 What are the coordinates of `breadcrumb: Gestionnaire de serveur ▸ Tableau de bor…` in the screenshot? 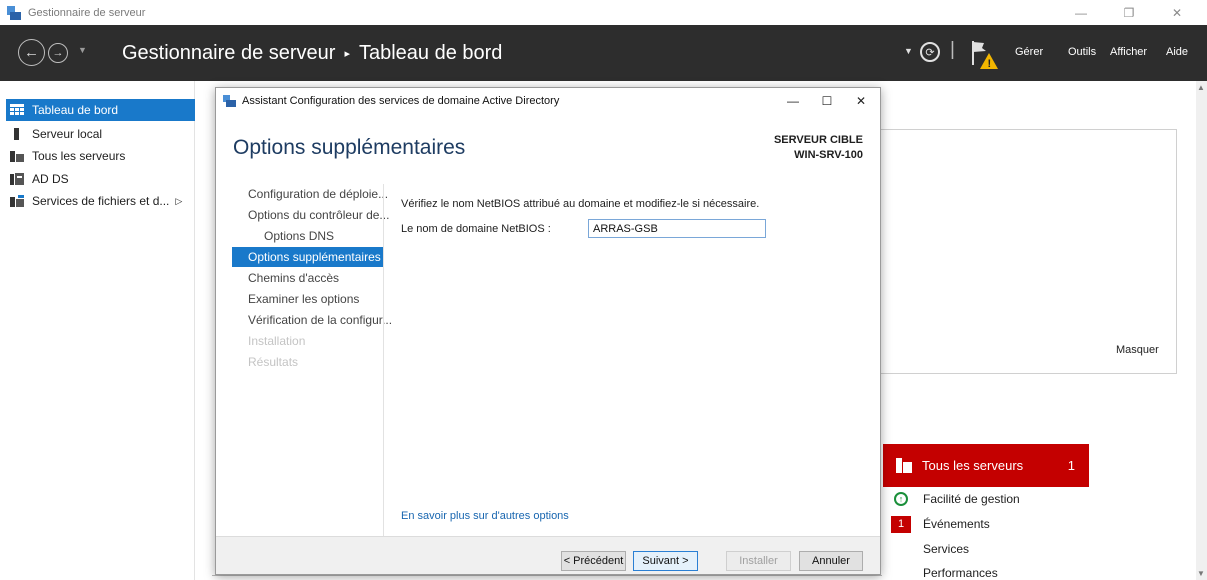 It's located at (312, 53).